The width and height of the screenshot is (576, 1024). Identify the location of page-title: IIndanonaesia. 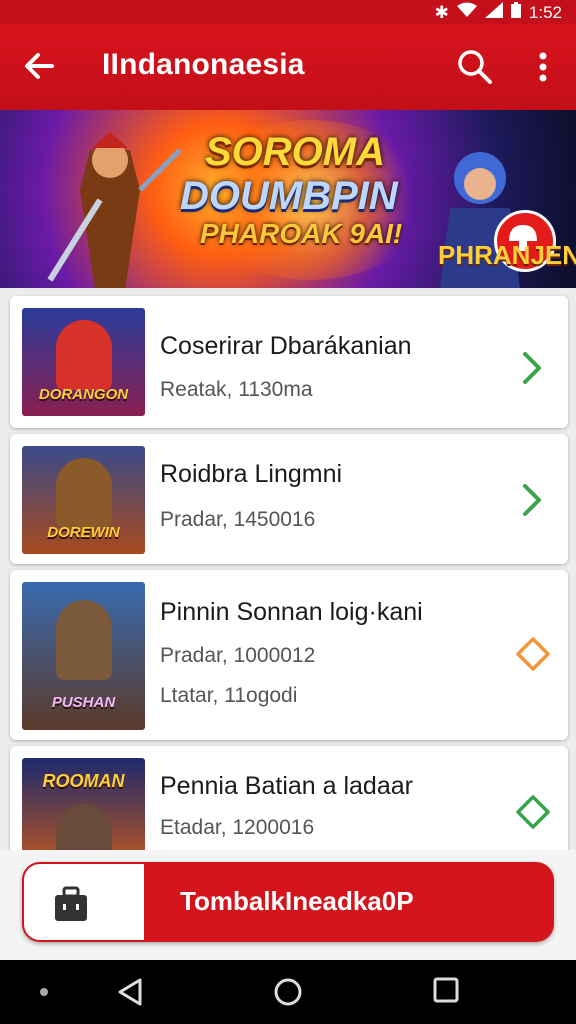
(203, 64).